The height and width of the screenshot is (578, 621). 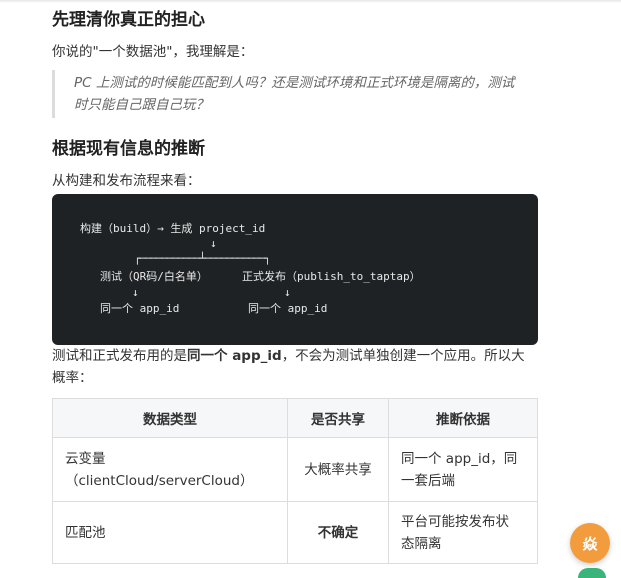 What do you see at coordinates (141, 105) in the screenshot?
I see `quote-line-2: 时只能自己跟自己玩？` at bounding box center [141, 105].